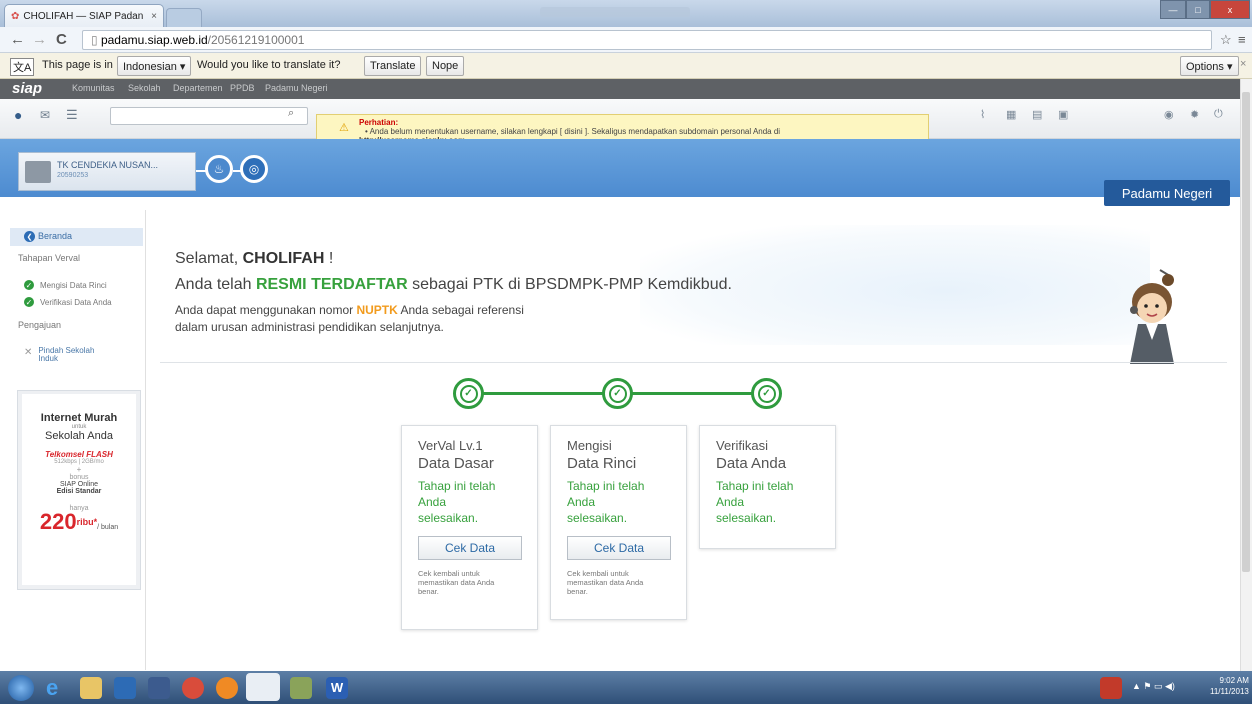 The width and height of the screenshot is (1252, 704). I want to click on step2-h2: Data Rinci, so click(602, 463).